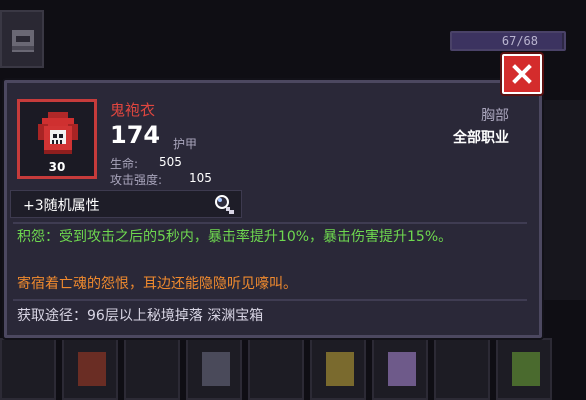 Image resolution: width=586 pixels, height=400 pixels. Describe the element at coordinates (495, 116) in the screenshot. I see `equipment-slot-label: 胸部` at that location.